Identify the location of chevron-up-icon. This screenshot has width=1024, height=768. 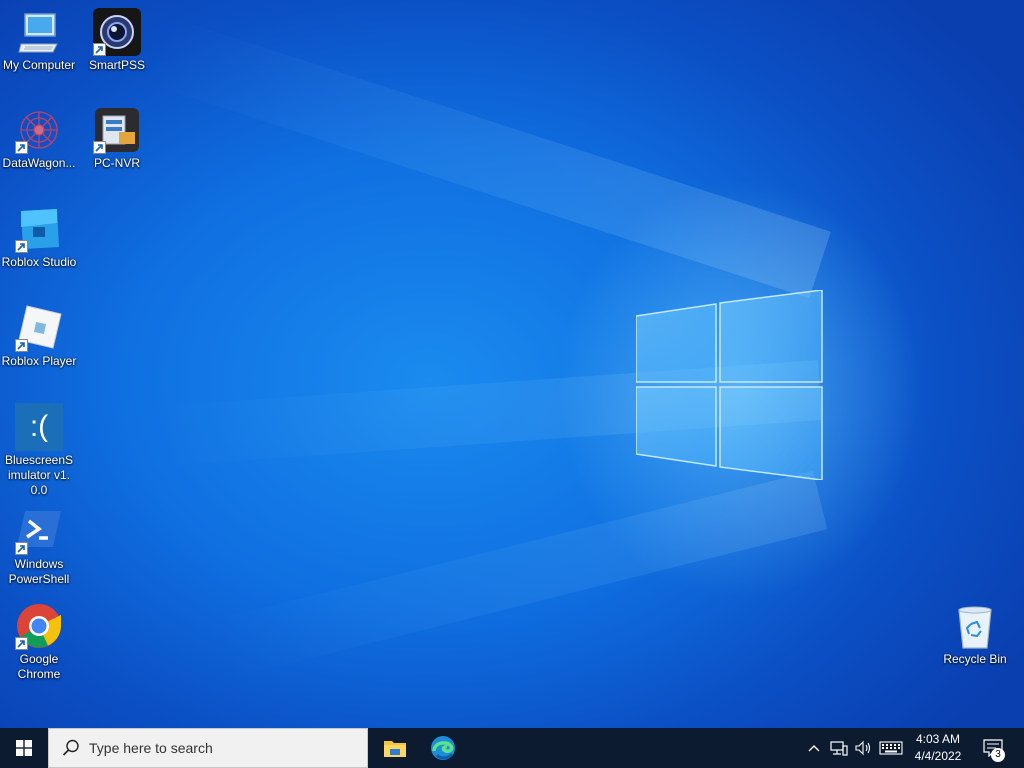
(814, 748).